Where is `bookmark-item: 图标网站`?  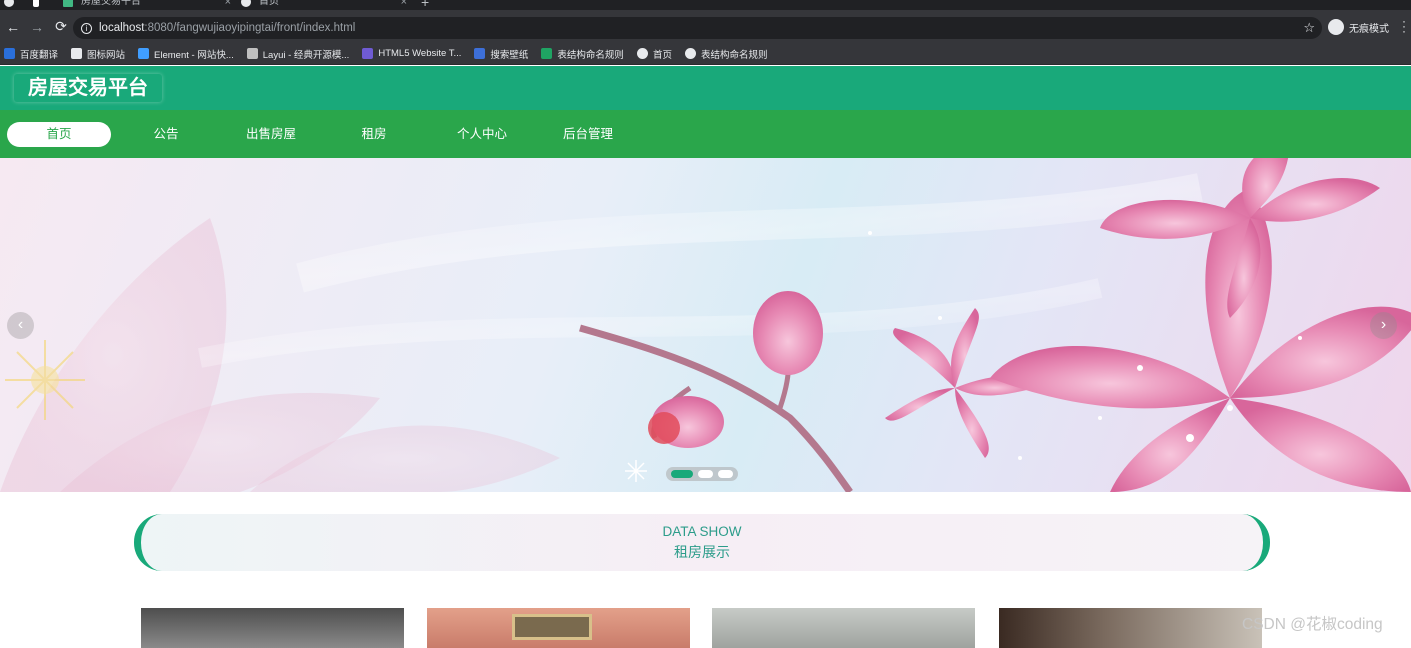
bookmark-item: 图标网站 is located at coordinates (98, 54).